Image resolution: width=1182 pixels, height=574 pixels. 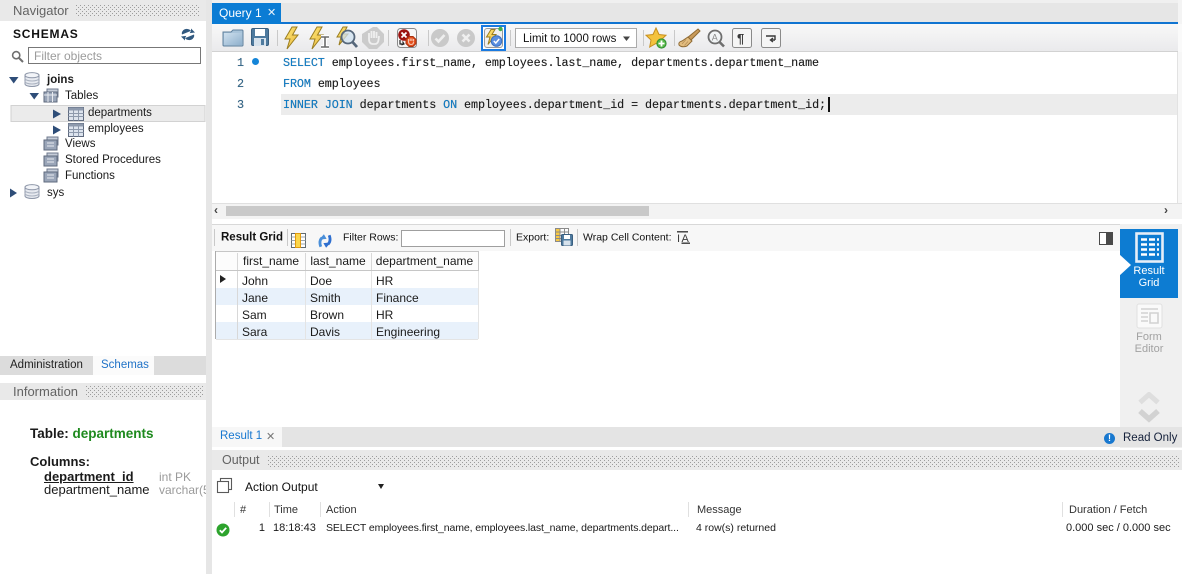 I want to click on svg-text: Wrap Cell Content:, so click(x=627, y=238).